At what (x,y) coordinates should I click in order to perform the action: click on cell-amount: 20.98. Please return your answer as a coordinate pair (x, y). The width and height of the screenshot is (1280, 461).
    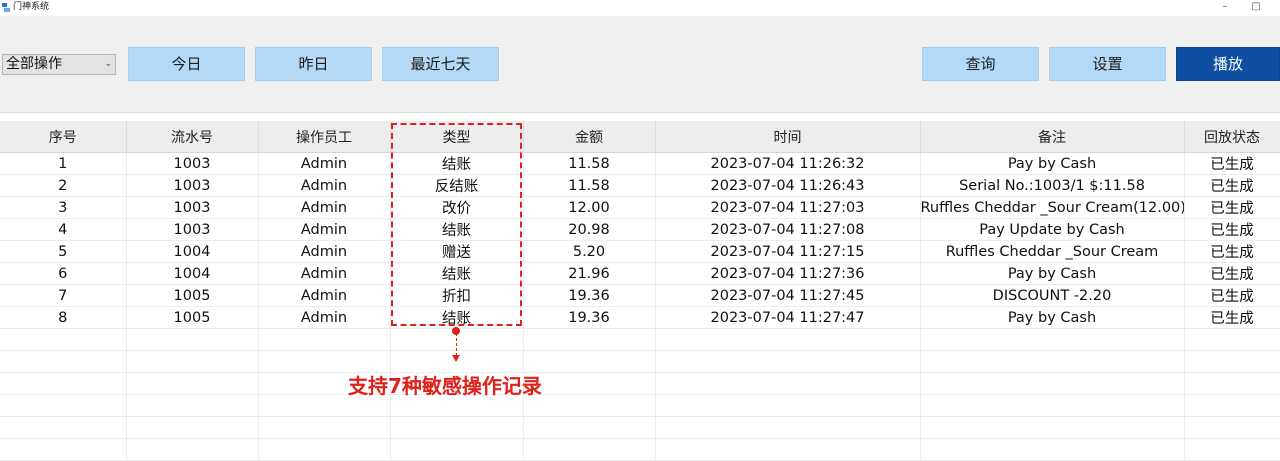
    Looking at the image, I should click on (589, 229).